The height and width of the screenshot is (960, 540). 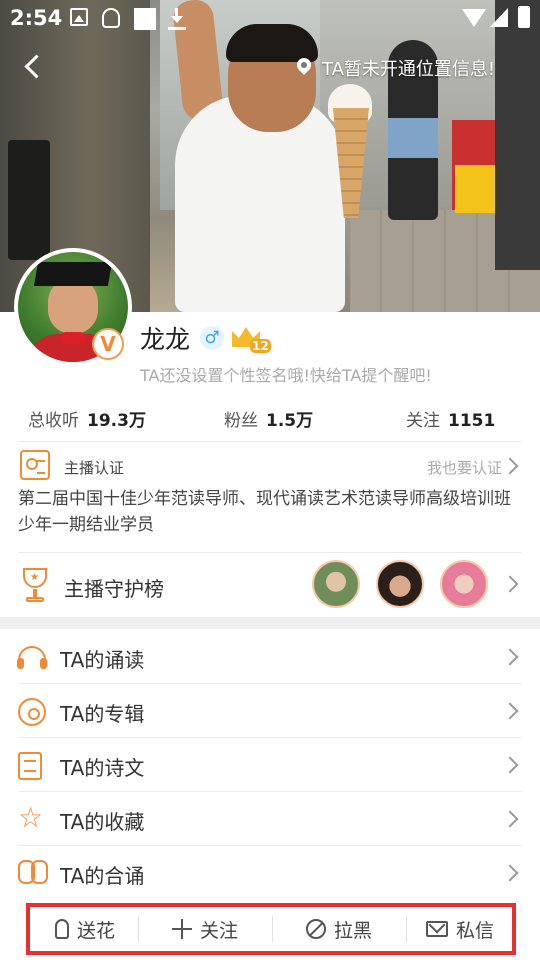 I want to click on certification-title: 主播认证, so click(x=94, y=468).